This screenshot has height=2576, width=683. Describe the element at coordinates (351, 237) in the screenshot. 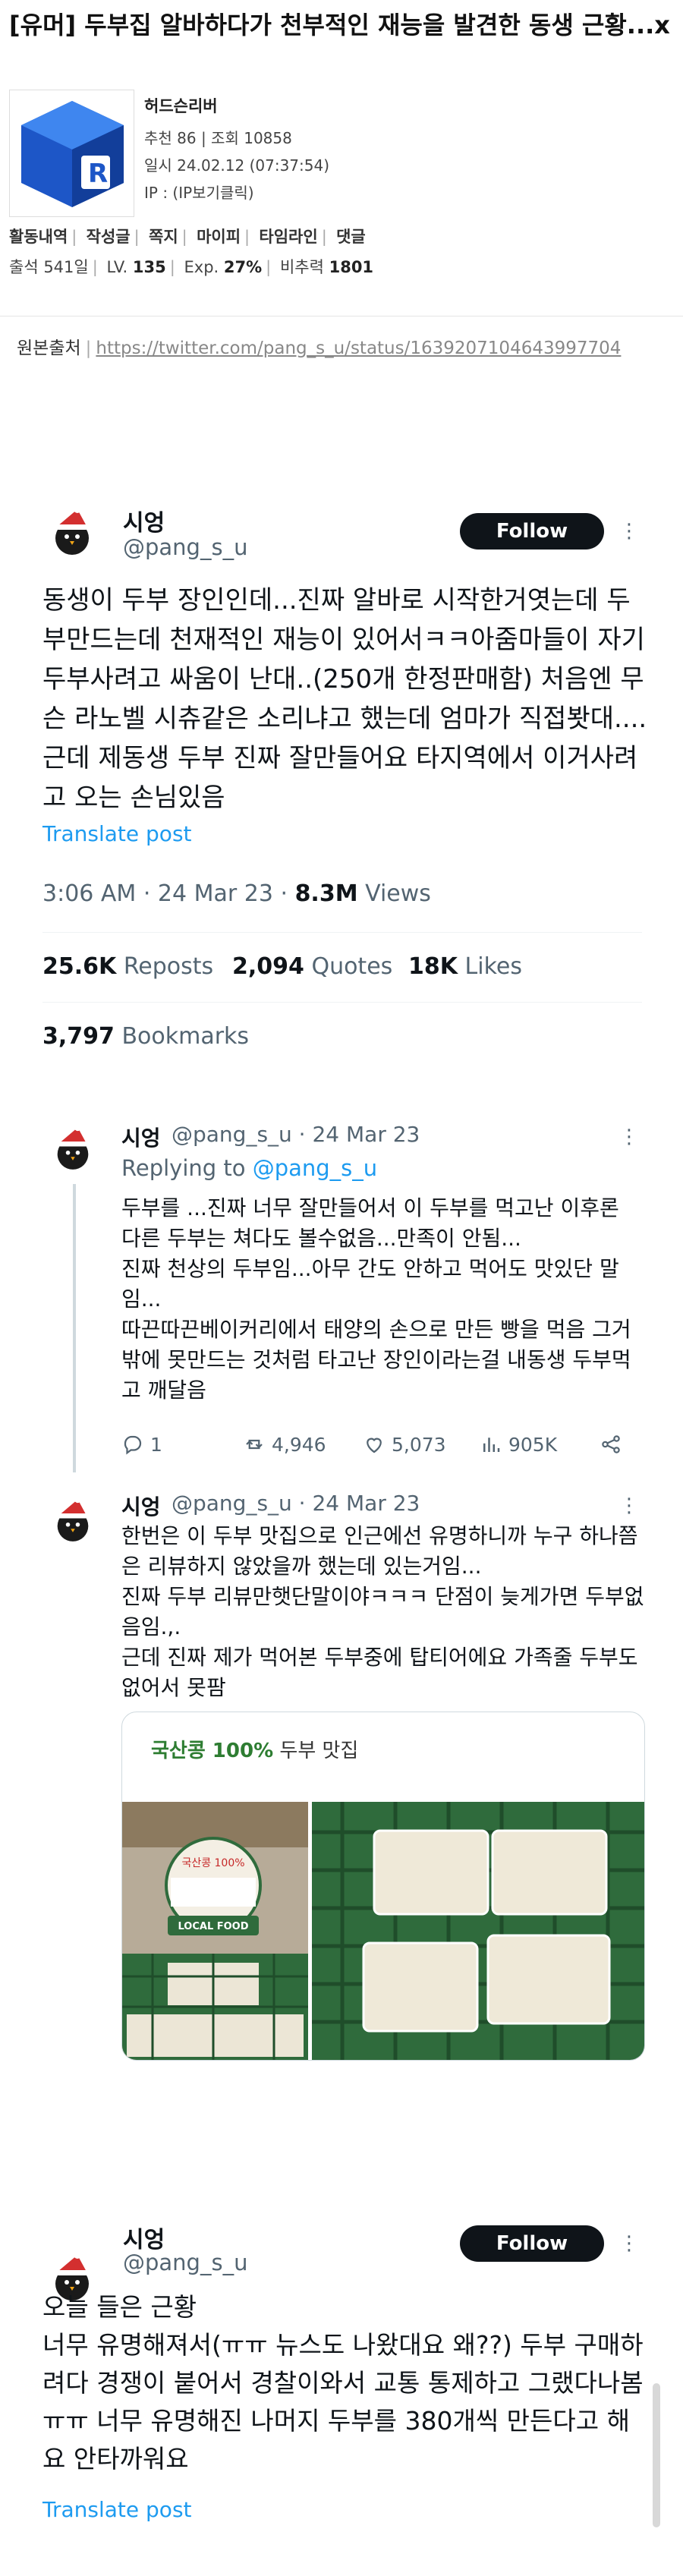

I see `comments-link: 댓글` at that location.